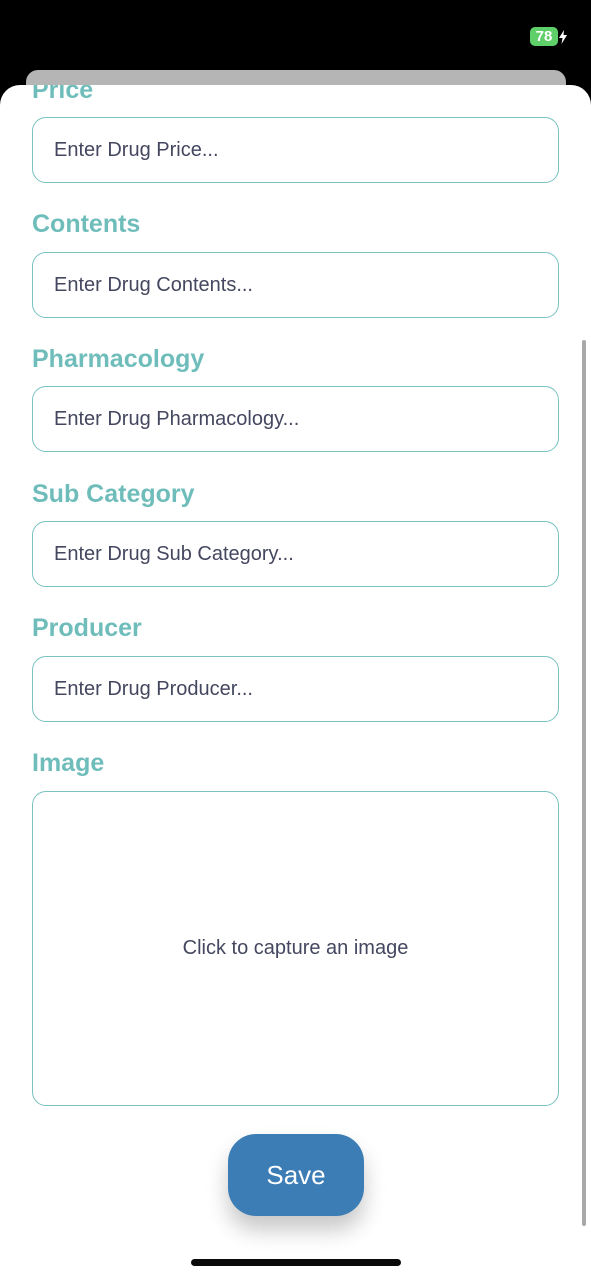 The width and height of the screenshot is (591, 1280). What do you see at coordinates (296, 1175) in the screenshot?
I see `save-button: Save` at bounding box center [296, 1175].